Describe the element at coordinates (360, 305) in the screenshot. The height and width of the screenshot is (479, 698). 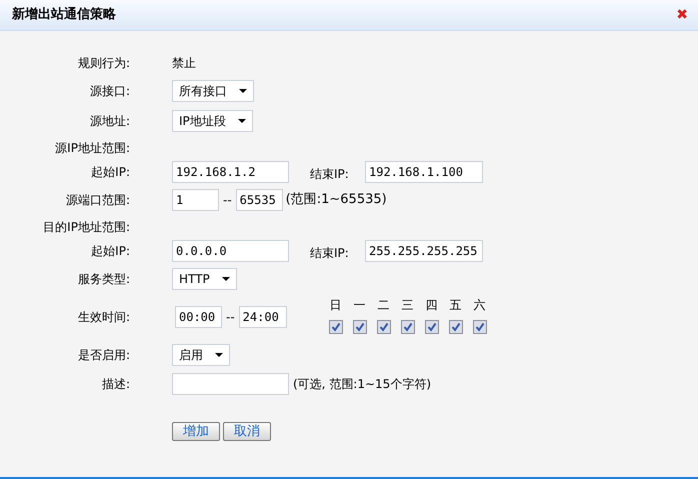
I see `day-label: 一` at that location.